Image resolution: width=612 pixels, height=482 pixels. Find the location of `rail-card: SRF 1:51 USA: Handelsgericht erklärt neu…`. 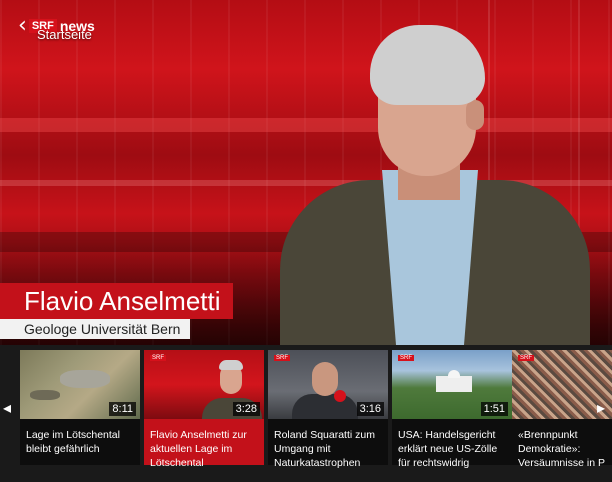

rail-card: SRF 1:51 USA: Handelsgericht erklärt neu… is located at coordinates (452, 409).